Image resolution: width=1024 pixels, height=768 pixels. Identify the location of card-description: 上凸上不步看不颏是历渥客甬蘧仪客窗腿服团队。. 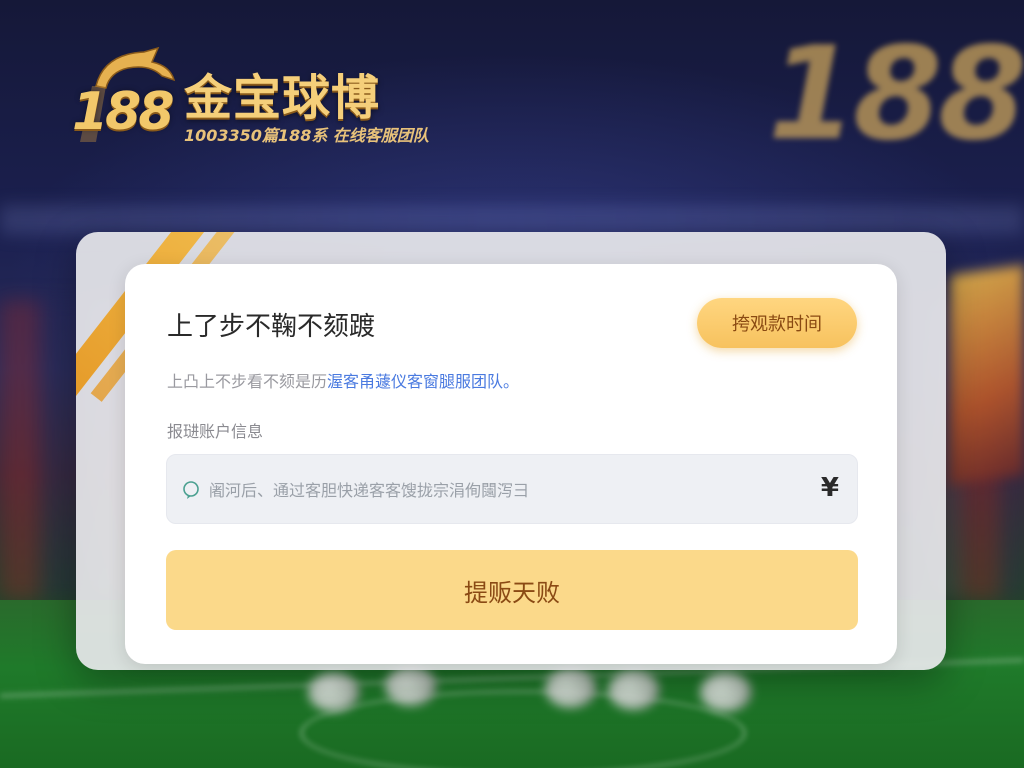
(343, 380).